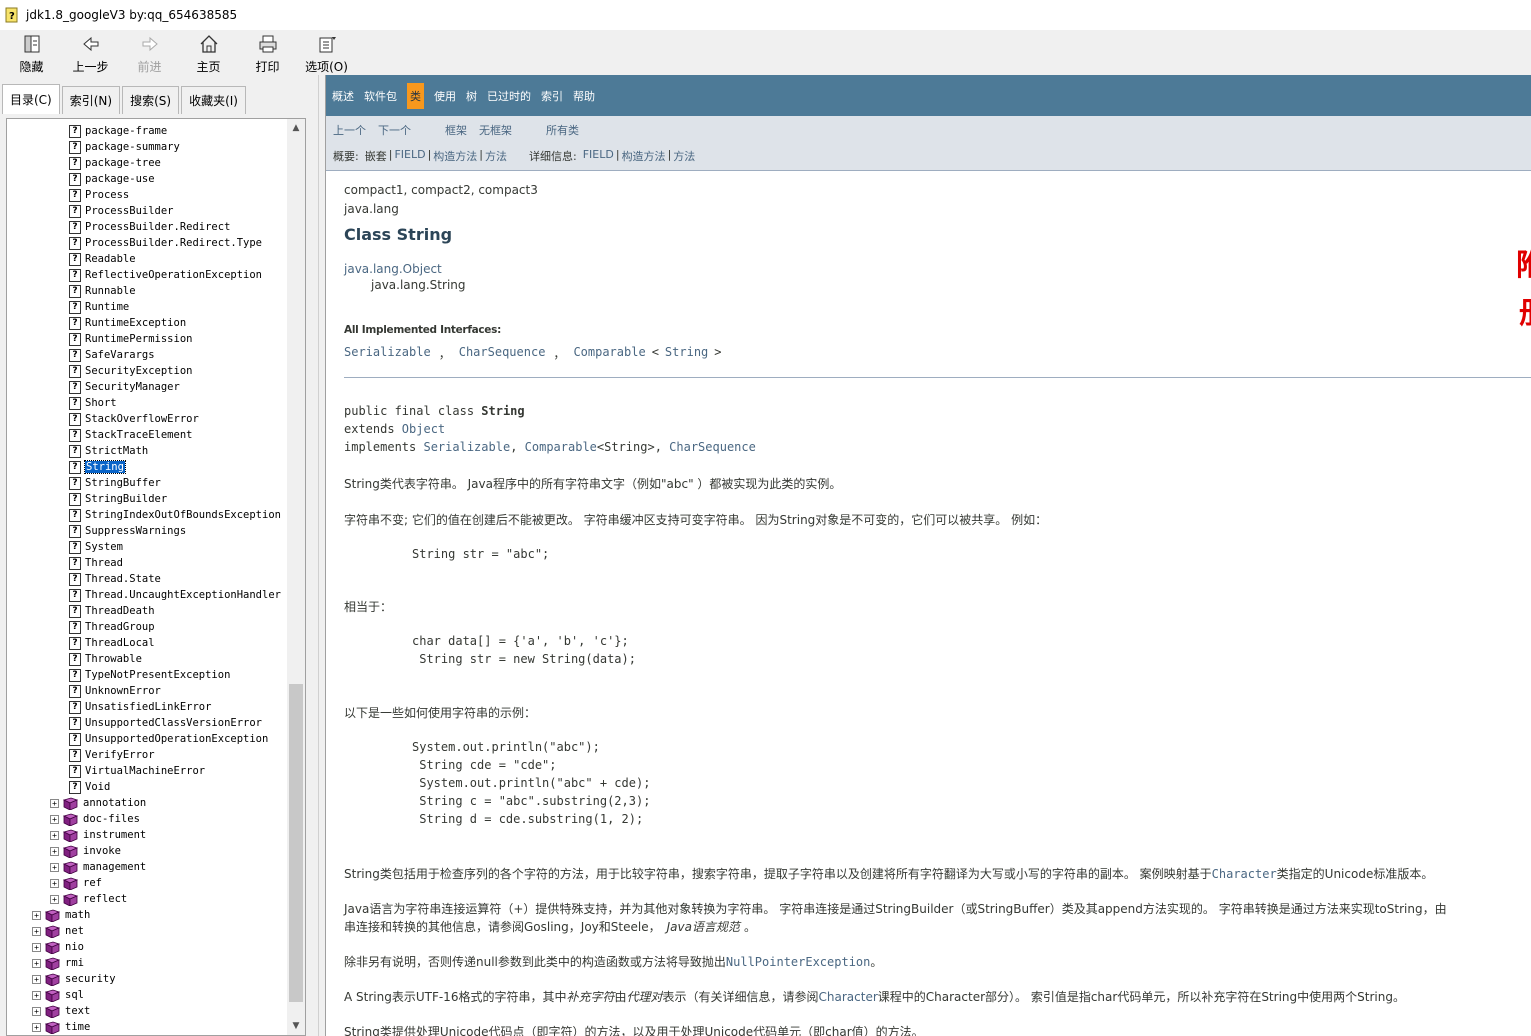 This screenshot has height=1036, width=1531. Describe the element at coordinates (134, 419) in the screenshot. I see `tree-class-item: ? StackOverflowError` at that location.